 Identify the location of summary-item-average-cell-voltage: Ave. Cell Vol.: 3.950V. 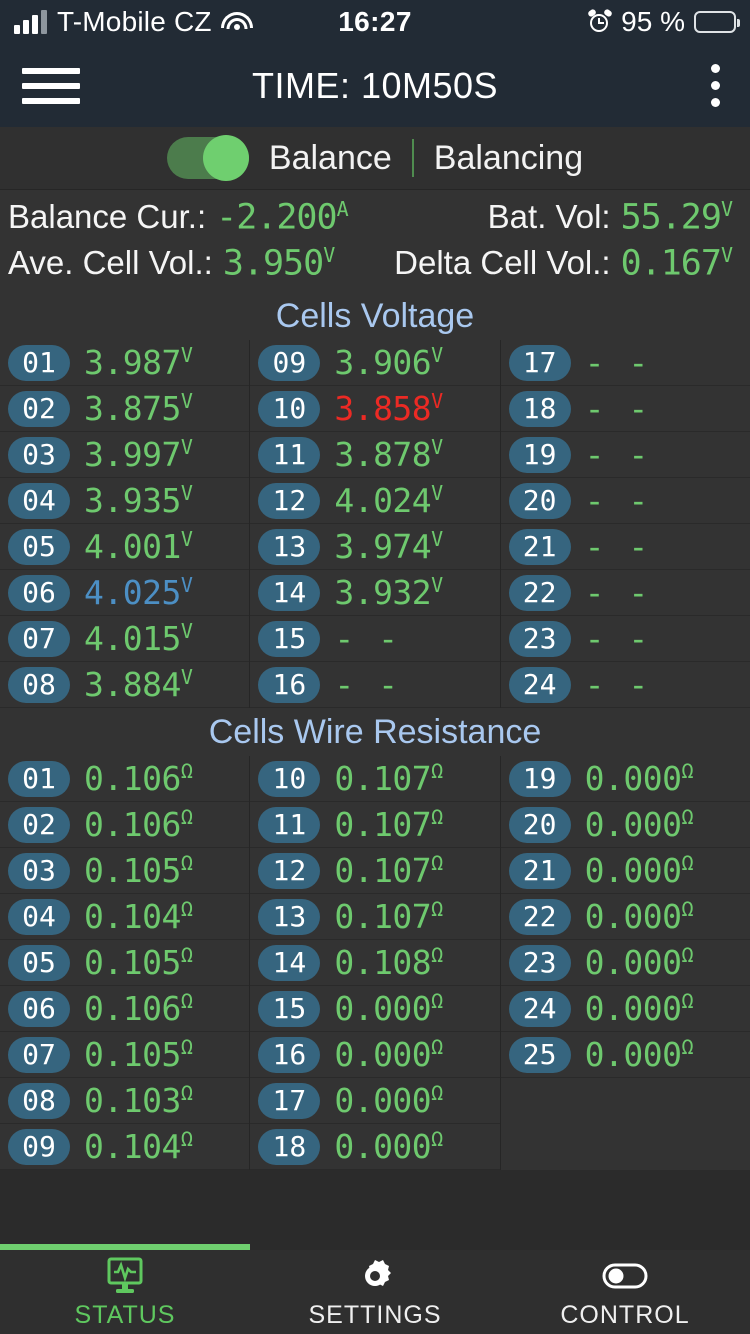
(185, 263).